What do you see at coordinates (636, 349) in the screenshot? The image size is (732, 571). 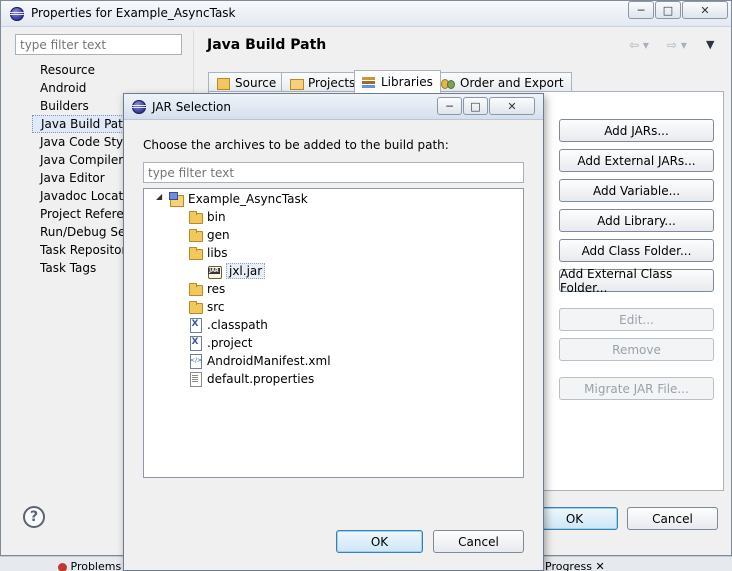 I see `remove-button: Remove` at bounding box center [636, 349].